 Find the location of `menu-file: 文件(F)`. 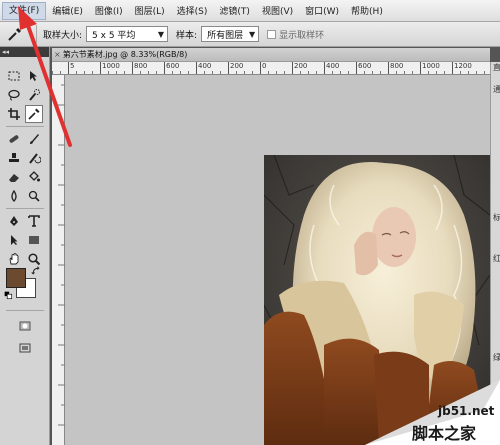

menu-file: 文件(F) is located at coordinates (24, 10).